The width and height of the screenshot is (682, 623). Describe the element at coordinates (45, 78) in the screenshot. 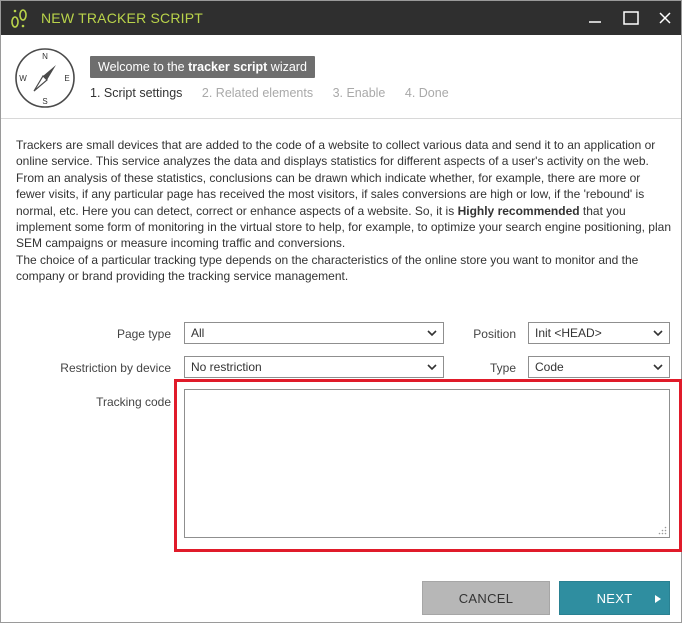

I see `compass-icon: N E S W` at that location.